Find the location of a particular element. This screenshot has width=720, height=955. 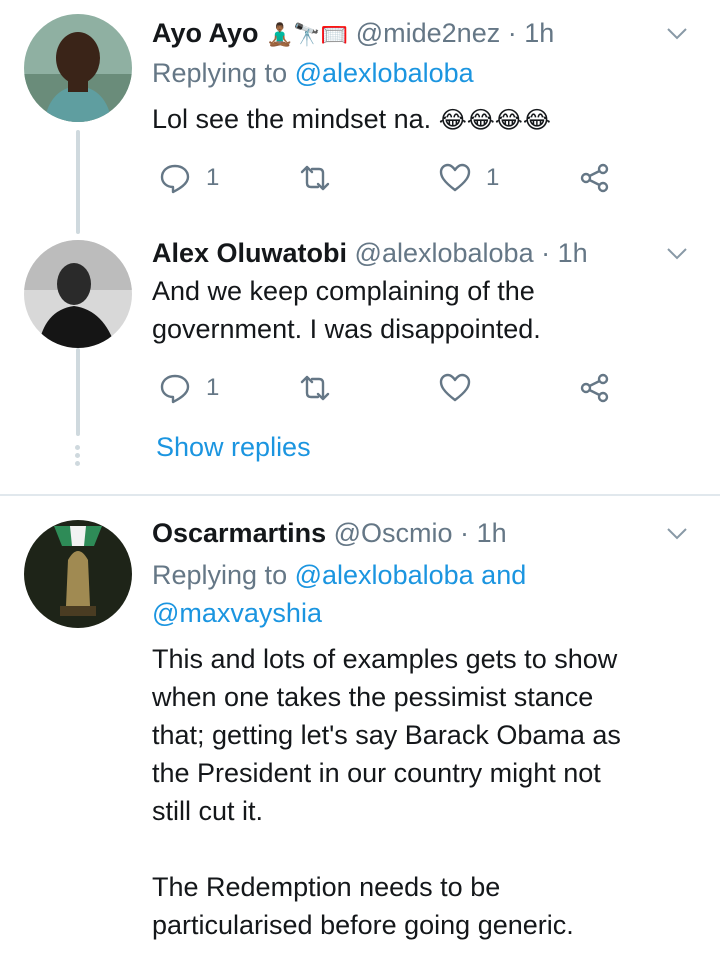

tweet-text-line: particularised before going generic. is located at coordinates (363, 925).